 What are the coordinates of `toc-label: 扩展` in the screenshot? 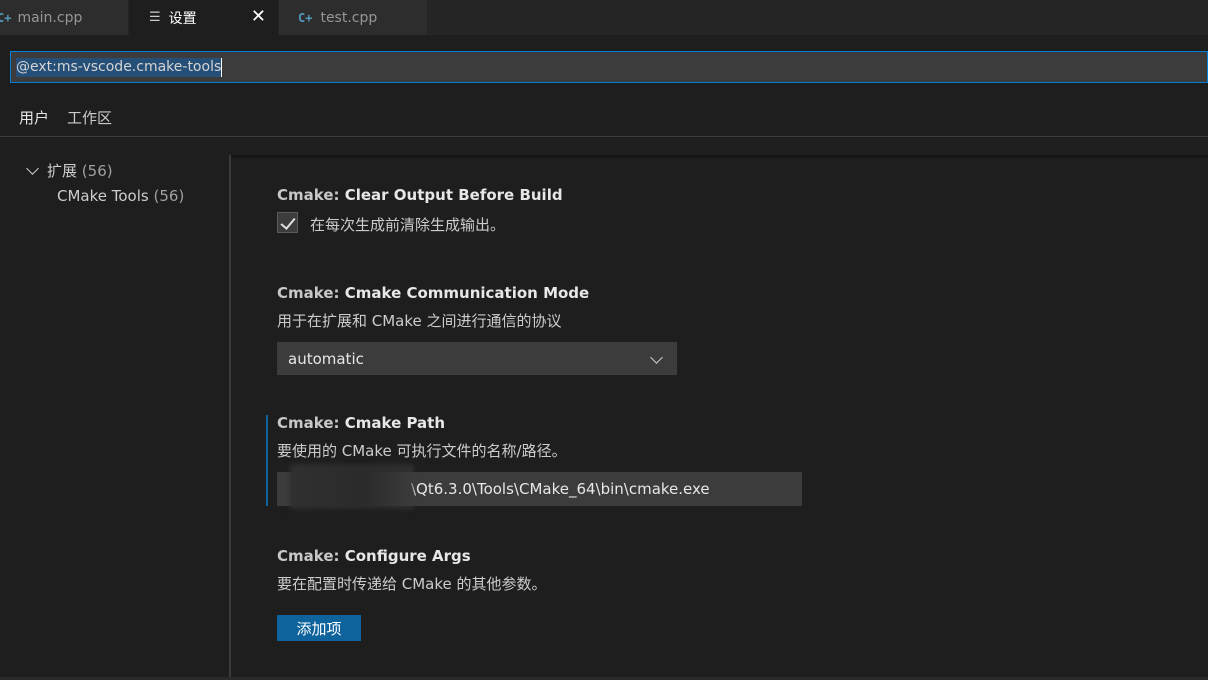 It's located at (62, 171).